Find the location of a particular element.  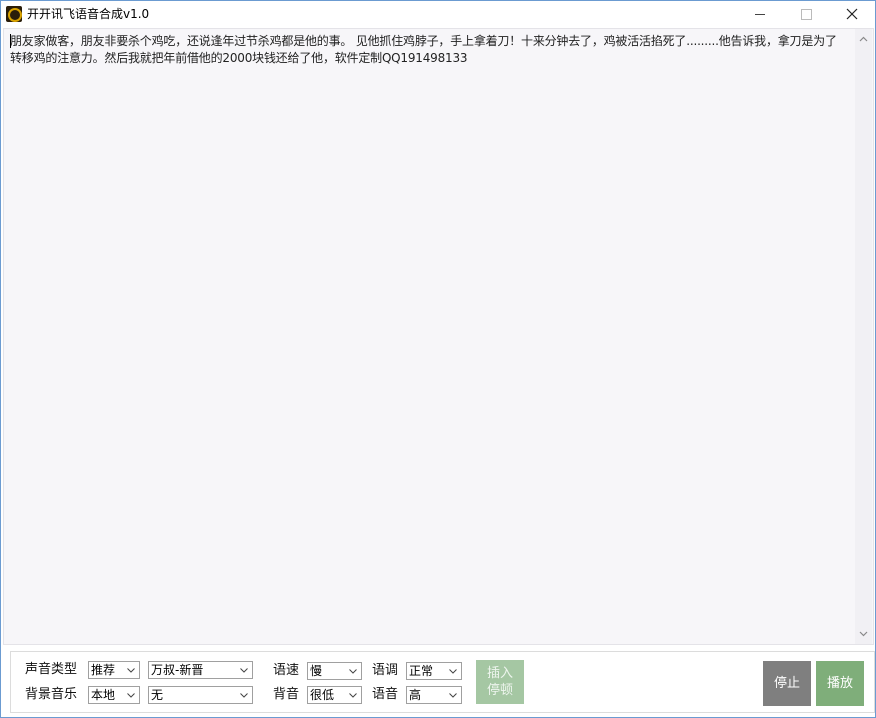

speed-select: 慢 is located at coordinates (334, 671).